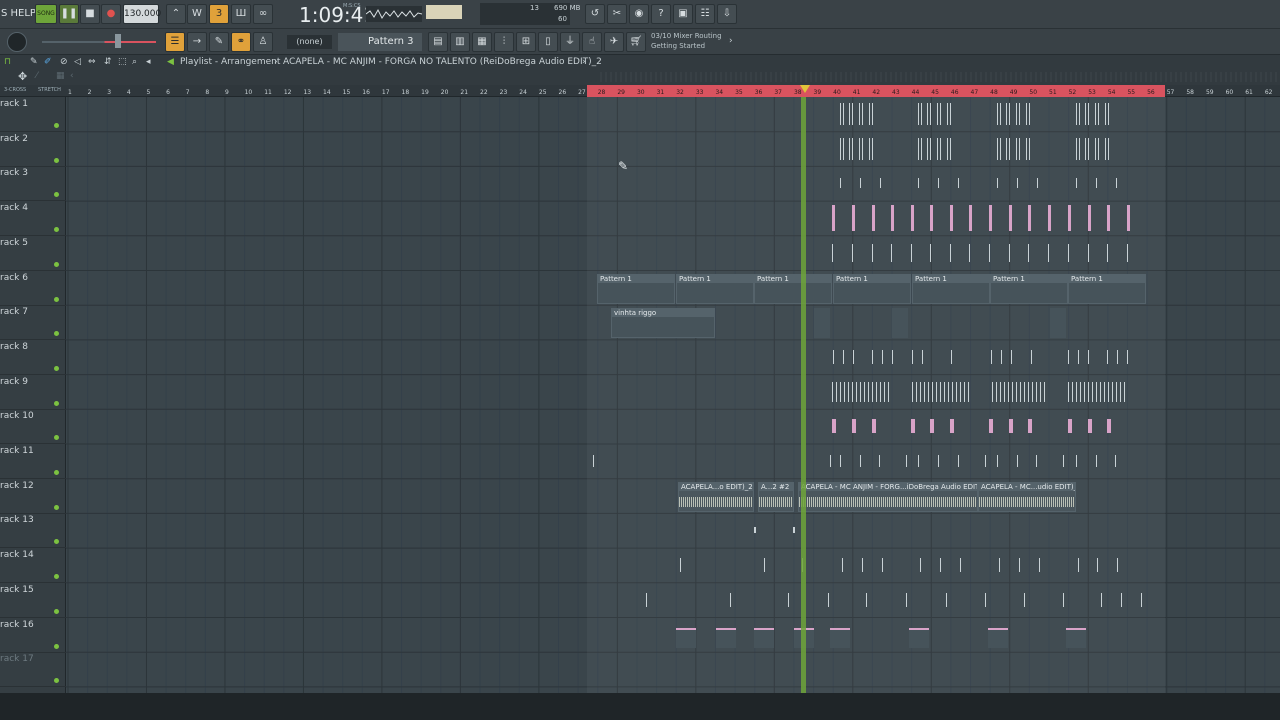 The height and width of the screenshot is (720, 1280). What do you see at coordinates (33, 253) in the screenshot?
I see `track-header: rack 5` at bounding box center [33, 253].